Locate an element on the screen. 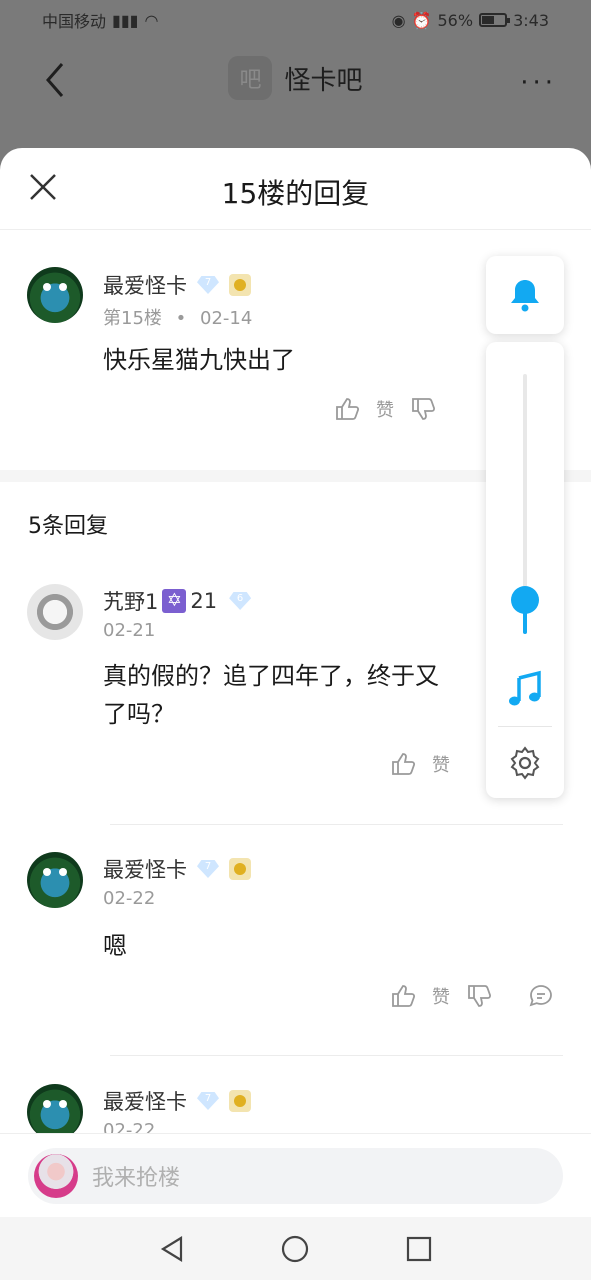  carrier-label: 中国移动 is located at coordinates (74, 21).